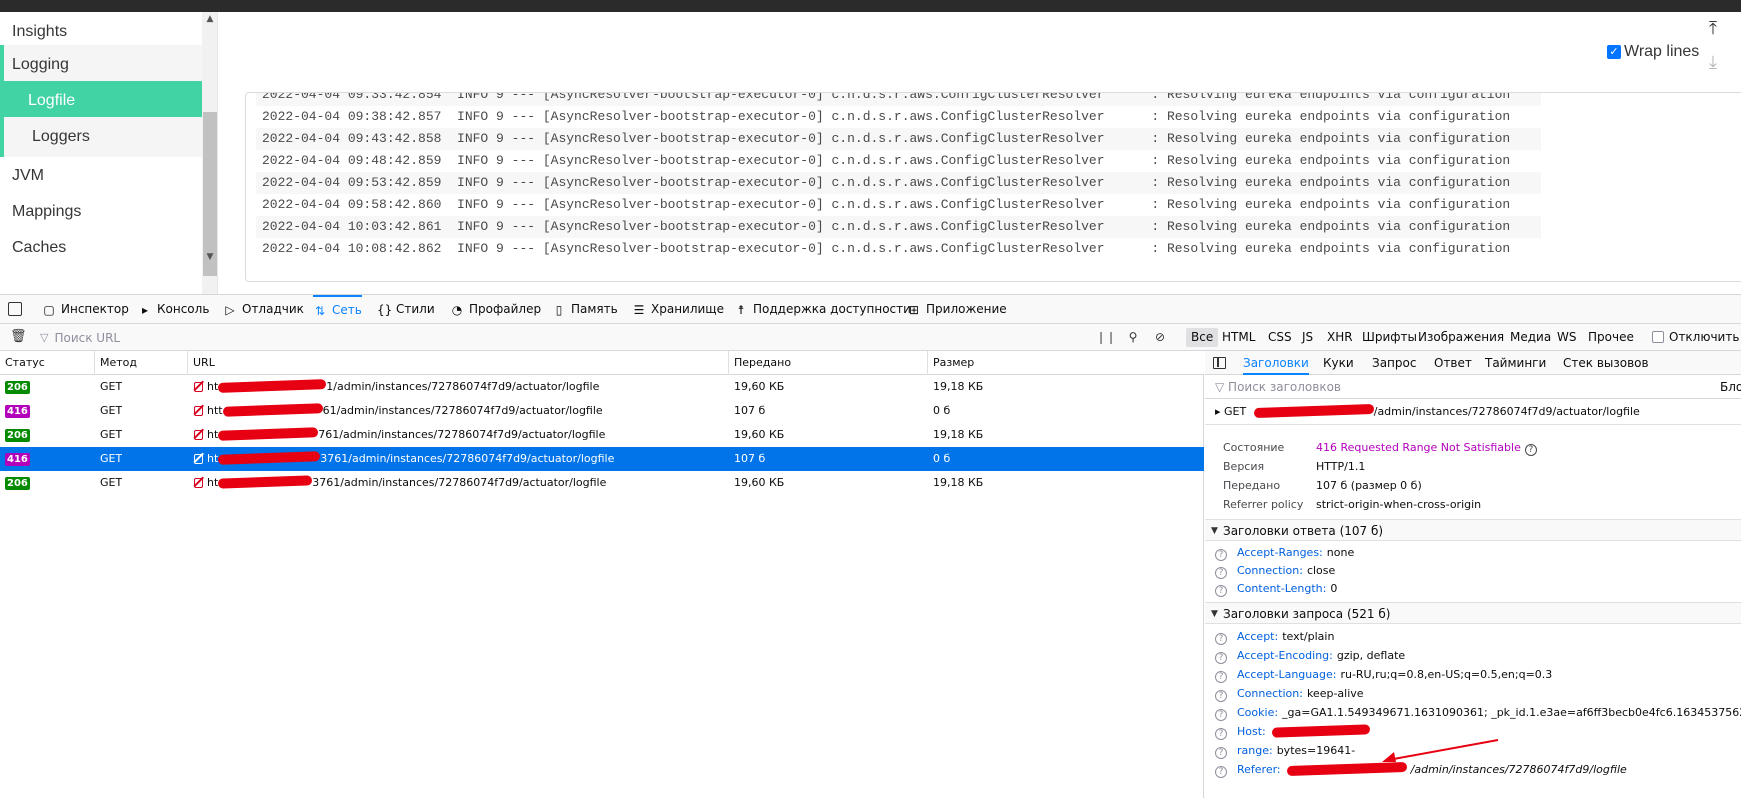 The image size is (1741, 798). What do you see at coordinates (678, 309) in the screenshot?
I see `tab-storage: ☰ Хранилище` at bounding box center [678, 309].